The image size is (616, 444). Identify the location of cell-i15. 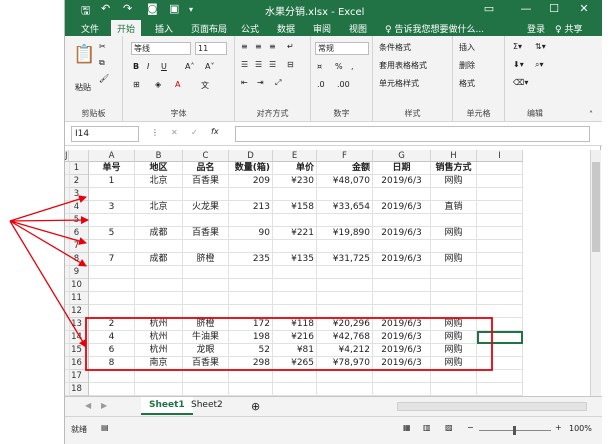
(500, 350).